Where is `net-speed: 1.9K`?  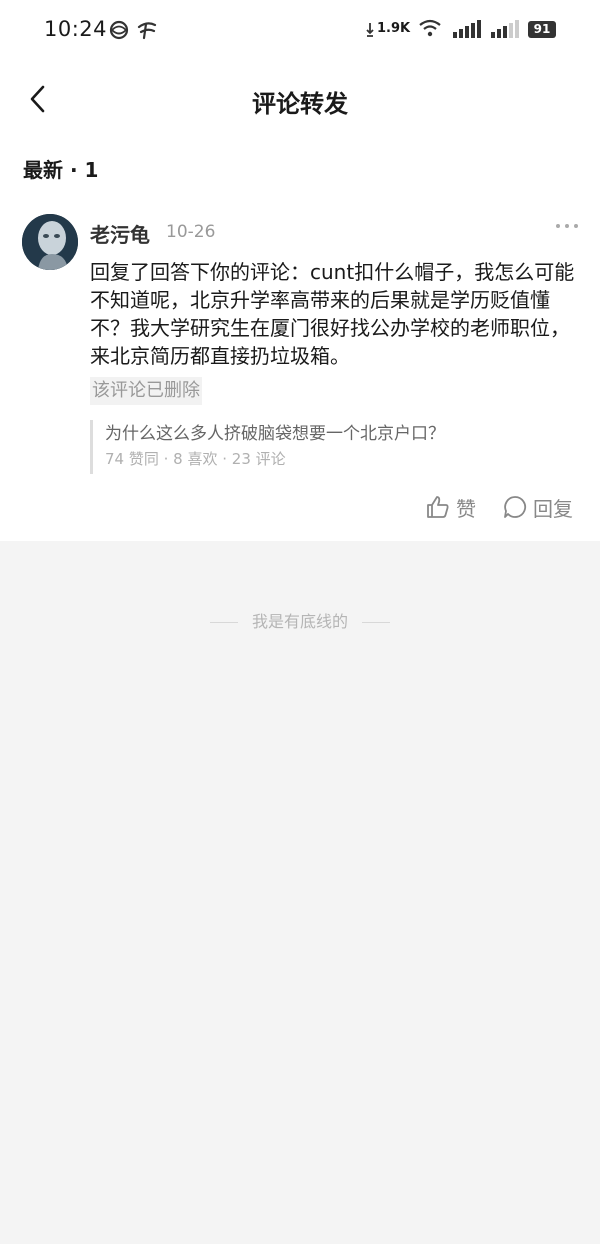
net-speed: 1.9K is located at coordinates (394, 28).